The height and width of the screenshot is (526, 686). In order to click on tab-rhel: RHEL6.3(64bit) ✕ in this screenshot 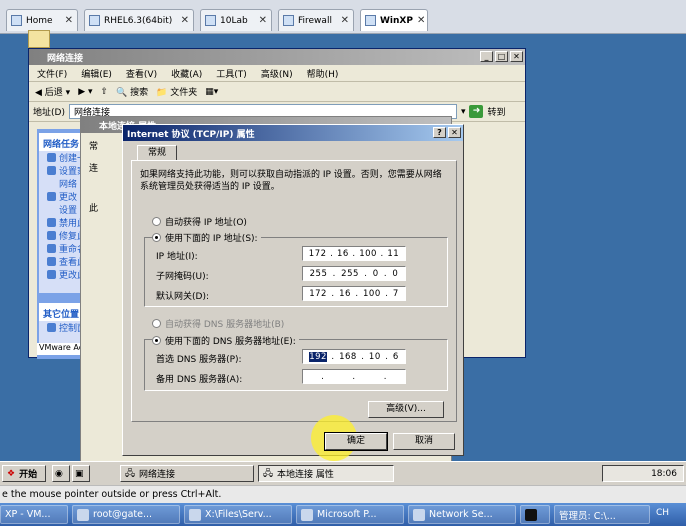, I will do `click(139, 20)`.